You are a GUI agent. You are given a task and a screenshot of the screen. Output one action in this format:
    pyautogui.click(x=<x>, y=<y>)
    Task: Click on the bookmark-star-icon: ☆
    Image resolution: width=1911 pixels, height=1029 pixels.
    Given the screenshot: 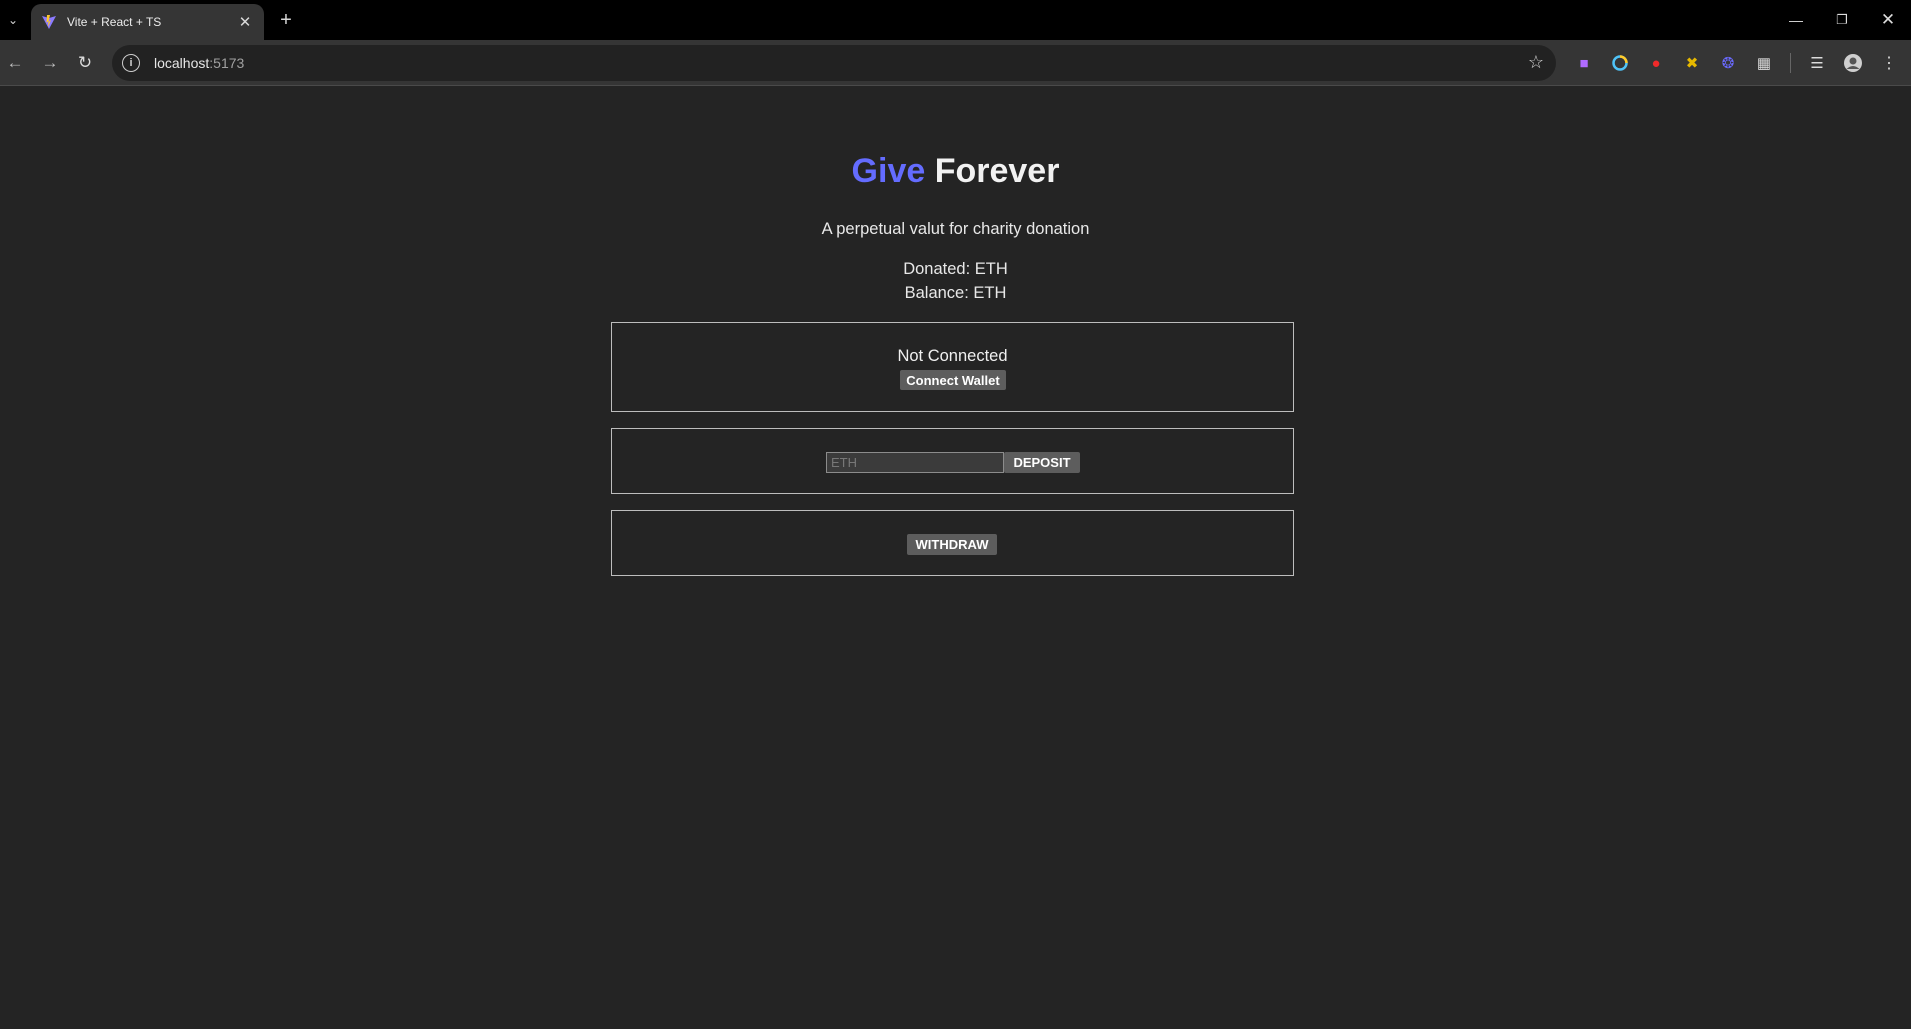 What is the action you would take?
    pyautogui.click(x=1536, y=62)
    